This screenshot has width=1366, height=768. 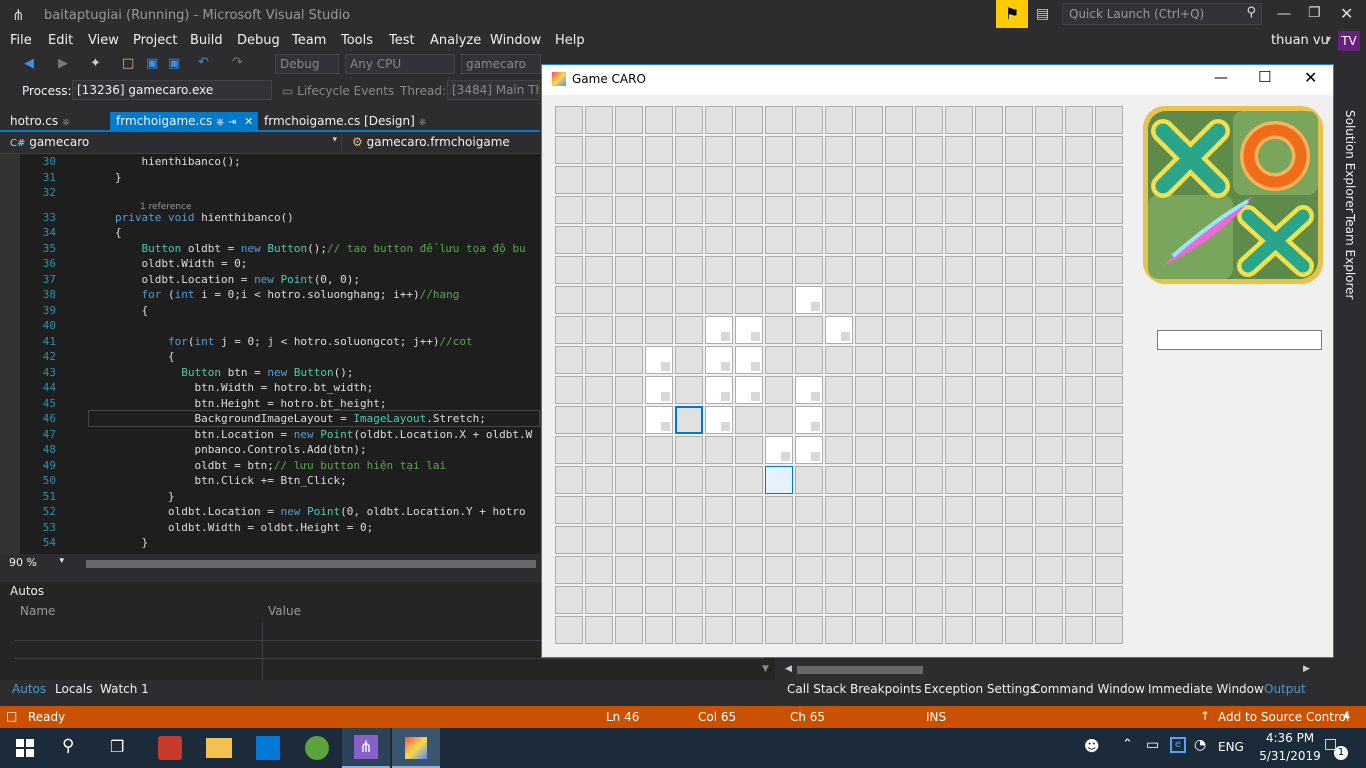 I want to click on file-explorer-icon, so click(x=219, y=748).